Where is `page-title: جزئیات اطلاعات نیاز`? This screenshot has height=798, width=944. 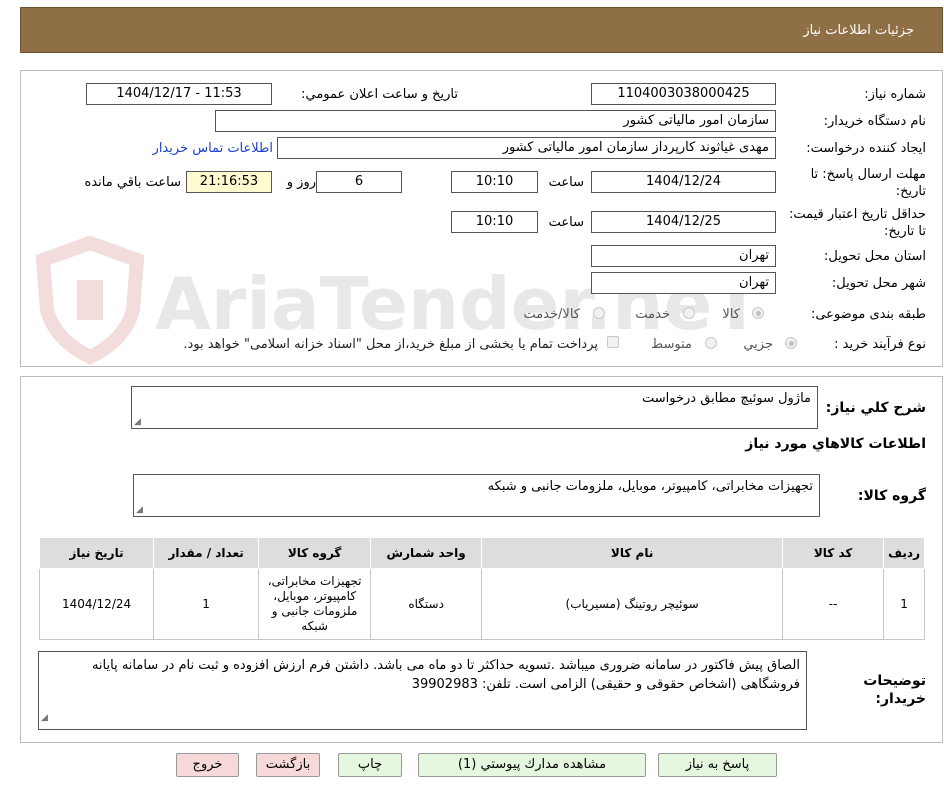
page-title: جزئیات اطلاعات نیاز is located at coordinates (858, 30).